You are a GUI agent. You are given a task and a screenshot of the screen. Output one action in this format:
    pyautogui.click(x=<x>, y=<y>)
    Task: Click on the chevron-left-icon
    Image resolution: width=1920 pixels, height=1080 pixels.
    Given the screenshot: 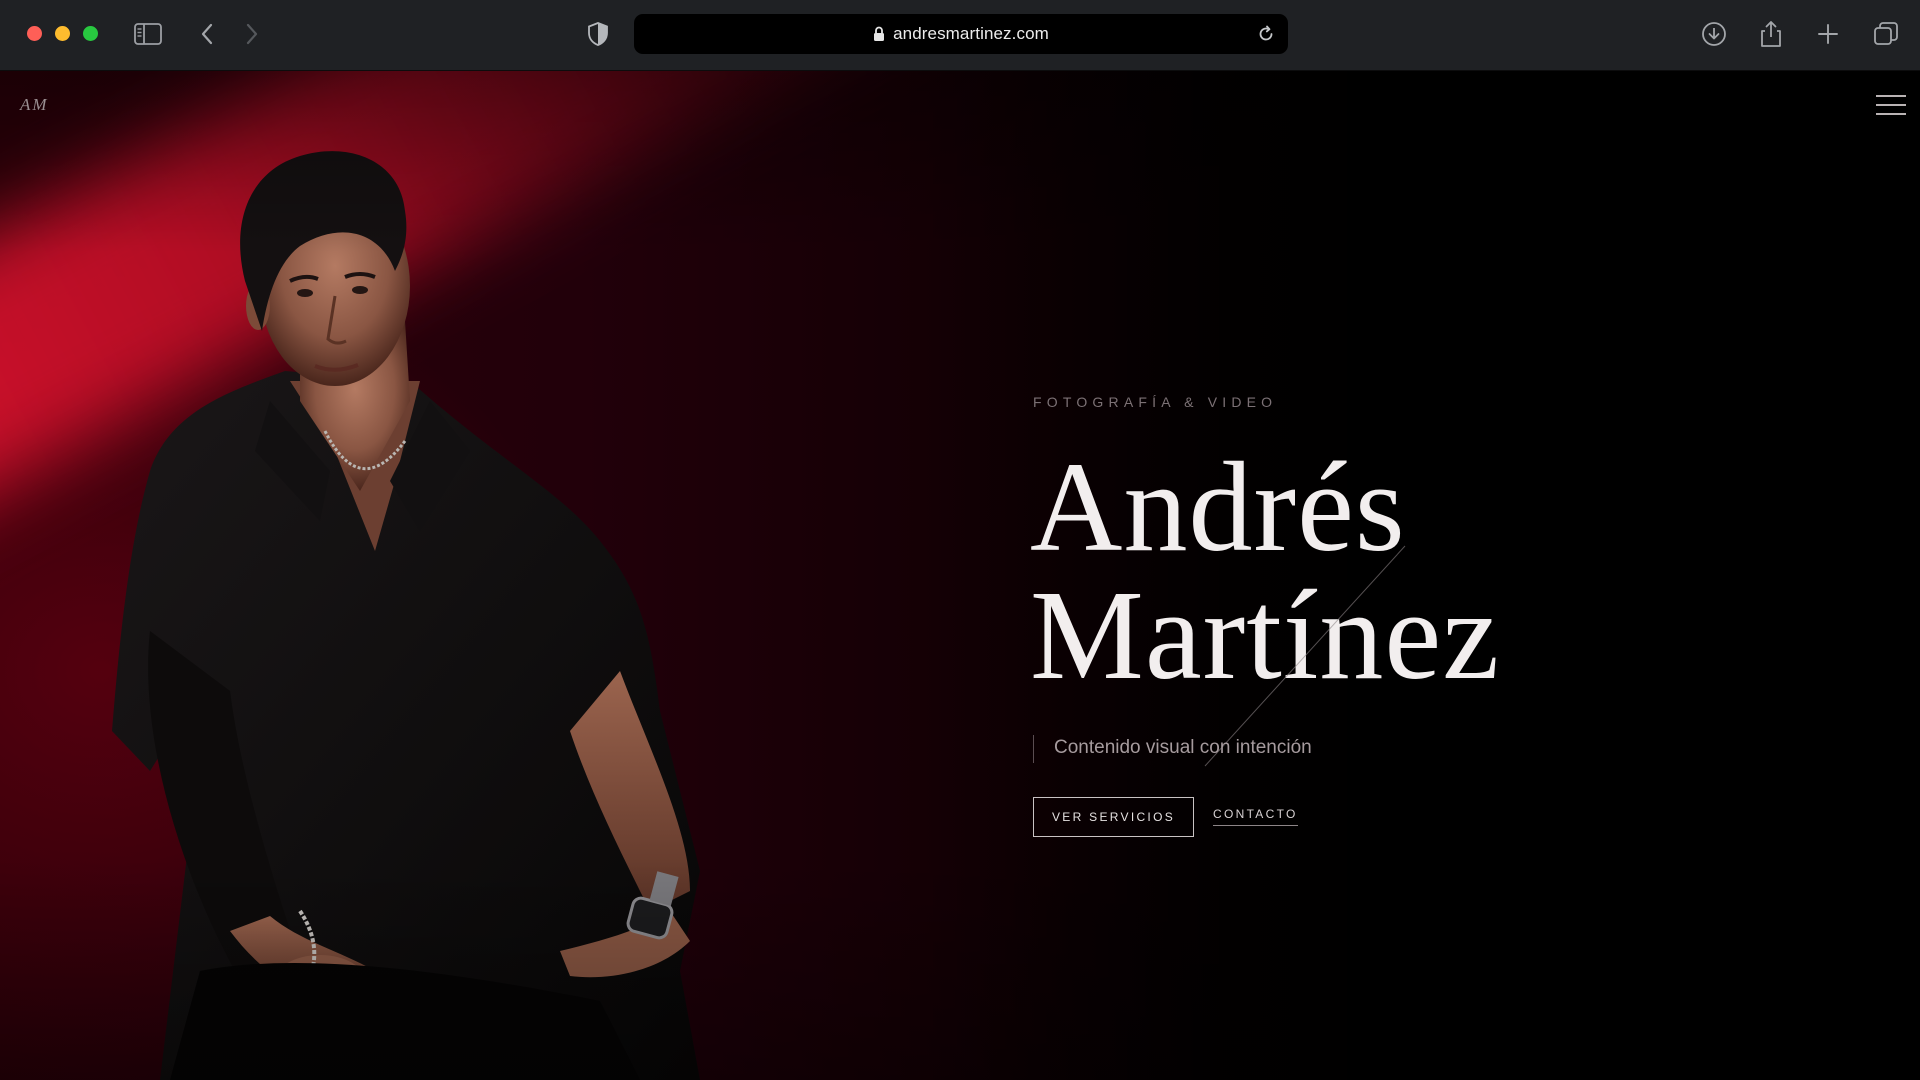 What is the action you would take?
    pyautogui.click(x=207, y=34)
    